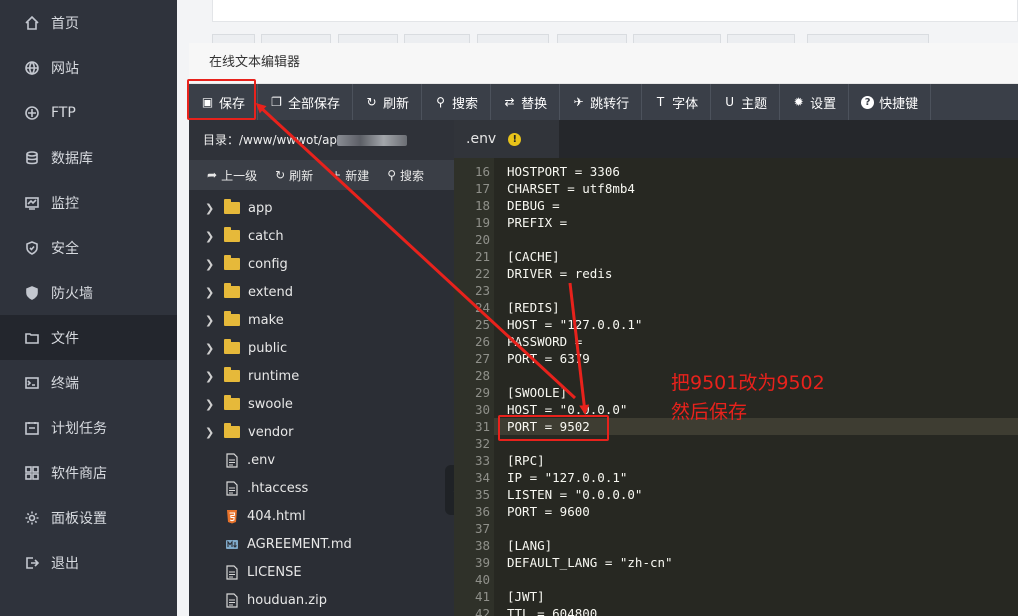  What do you see at coordinates (482, 426) in the screenshot?
I see `line-number: 31` at bounding box center [482, 426].